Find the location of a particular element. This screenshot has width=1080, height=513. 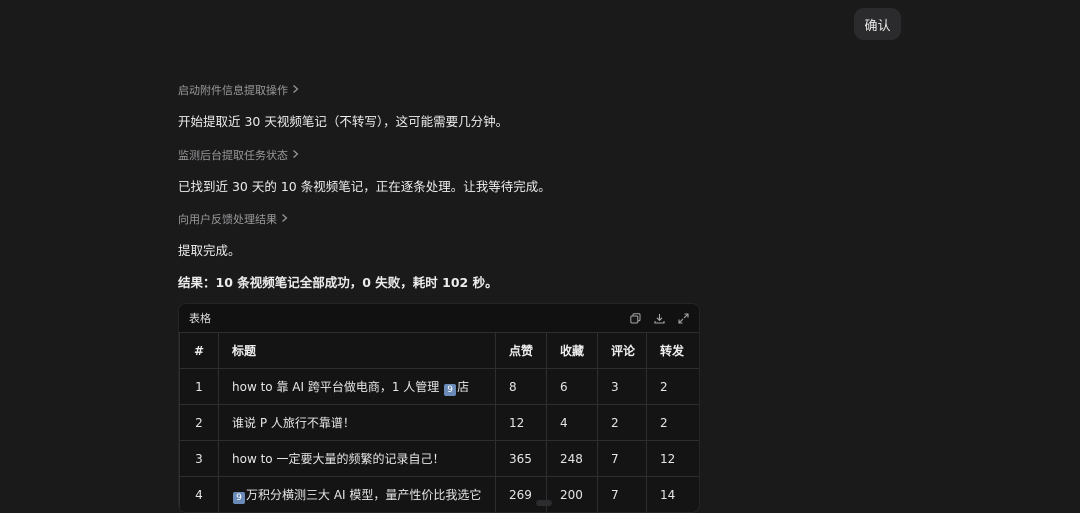

scroll-indicator is located at coordinates (544, 503).